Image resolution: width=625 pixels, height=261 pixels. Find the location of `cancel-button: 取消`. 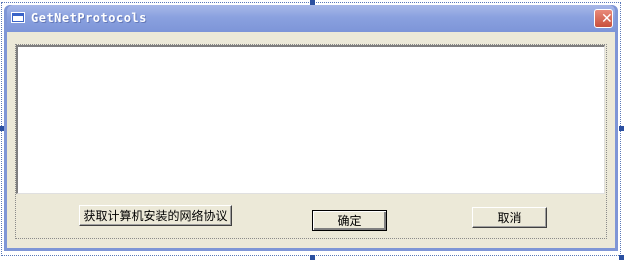

cancel-button: 取消 is located at coordinates (509, 217).